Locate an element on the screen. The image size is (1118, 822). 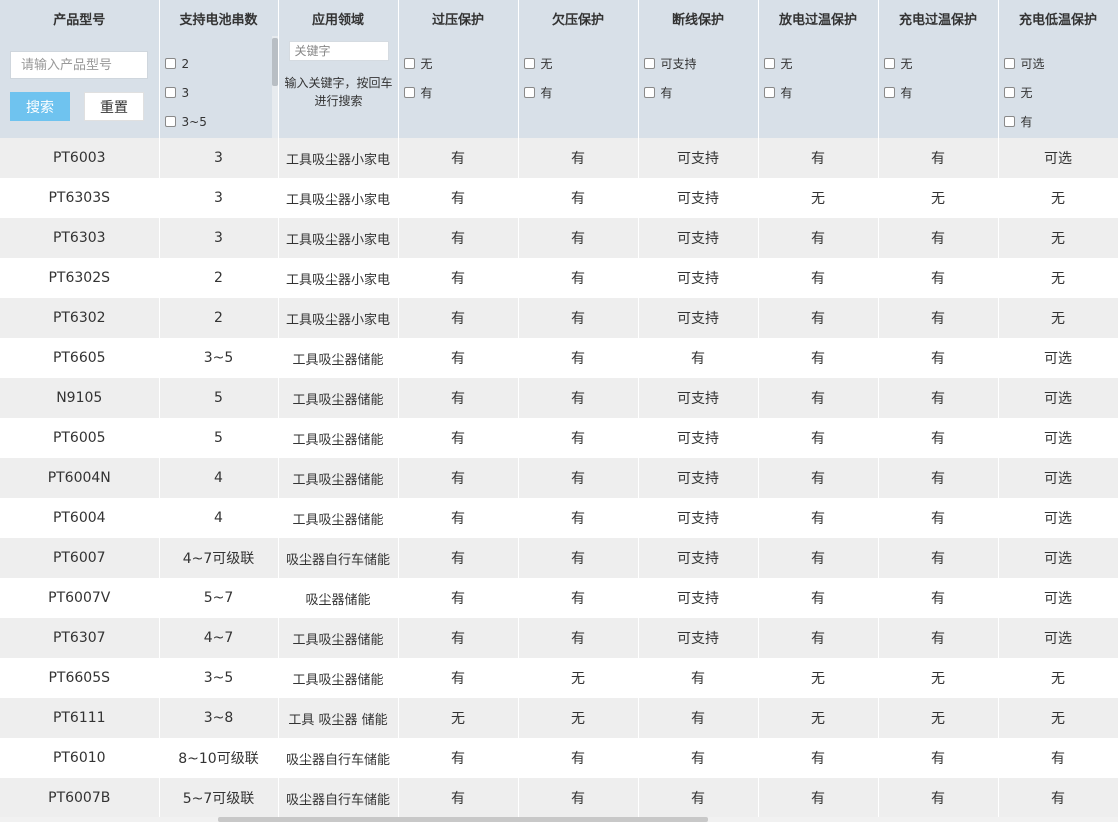
discharge-overtemp-cell: 无 is located at coordinates (818, 678).